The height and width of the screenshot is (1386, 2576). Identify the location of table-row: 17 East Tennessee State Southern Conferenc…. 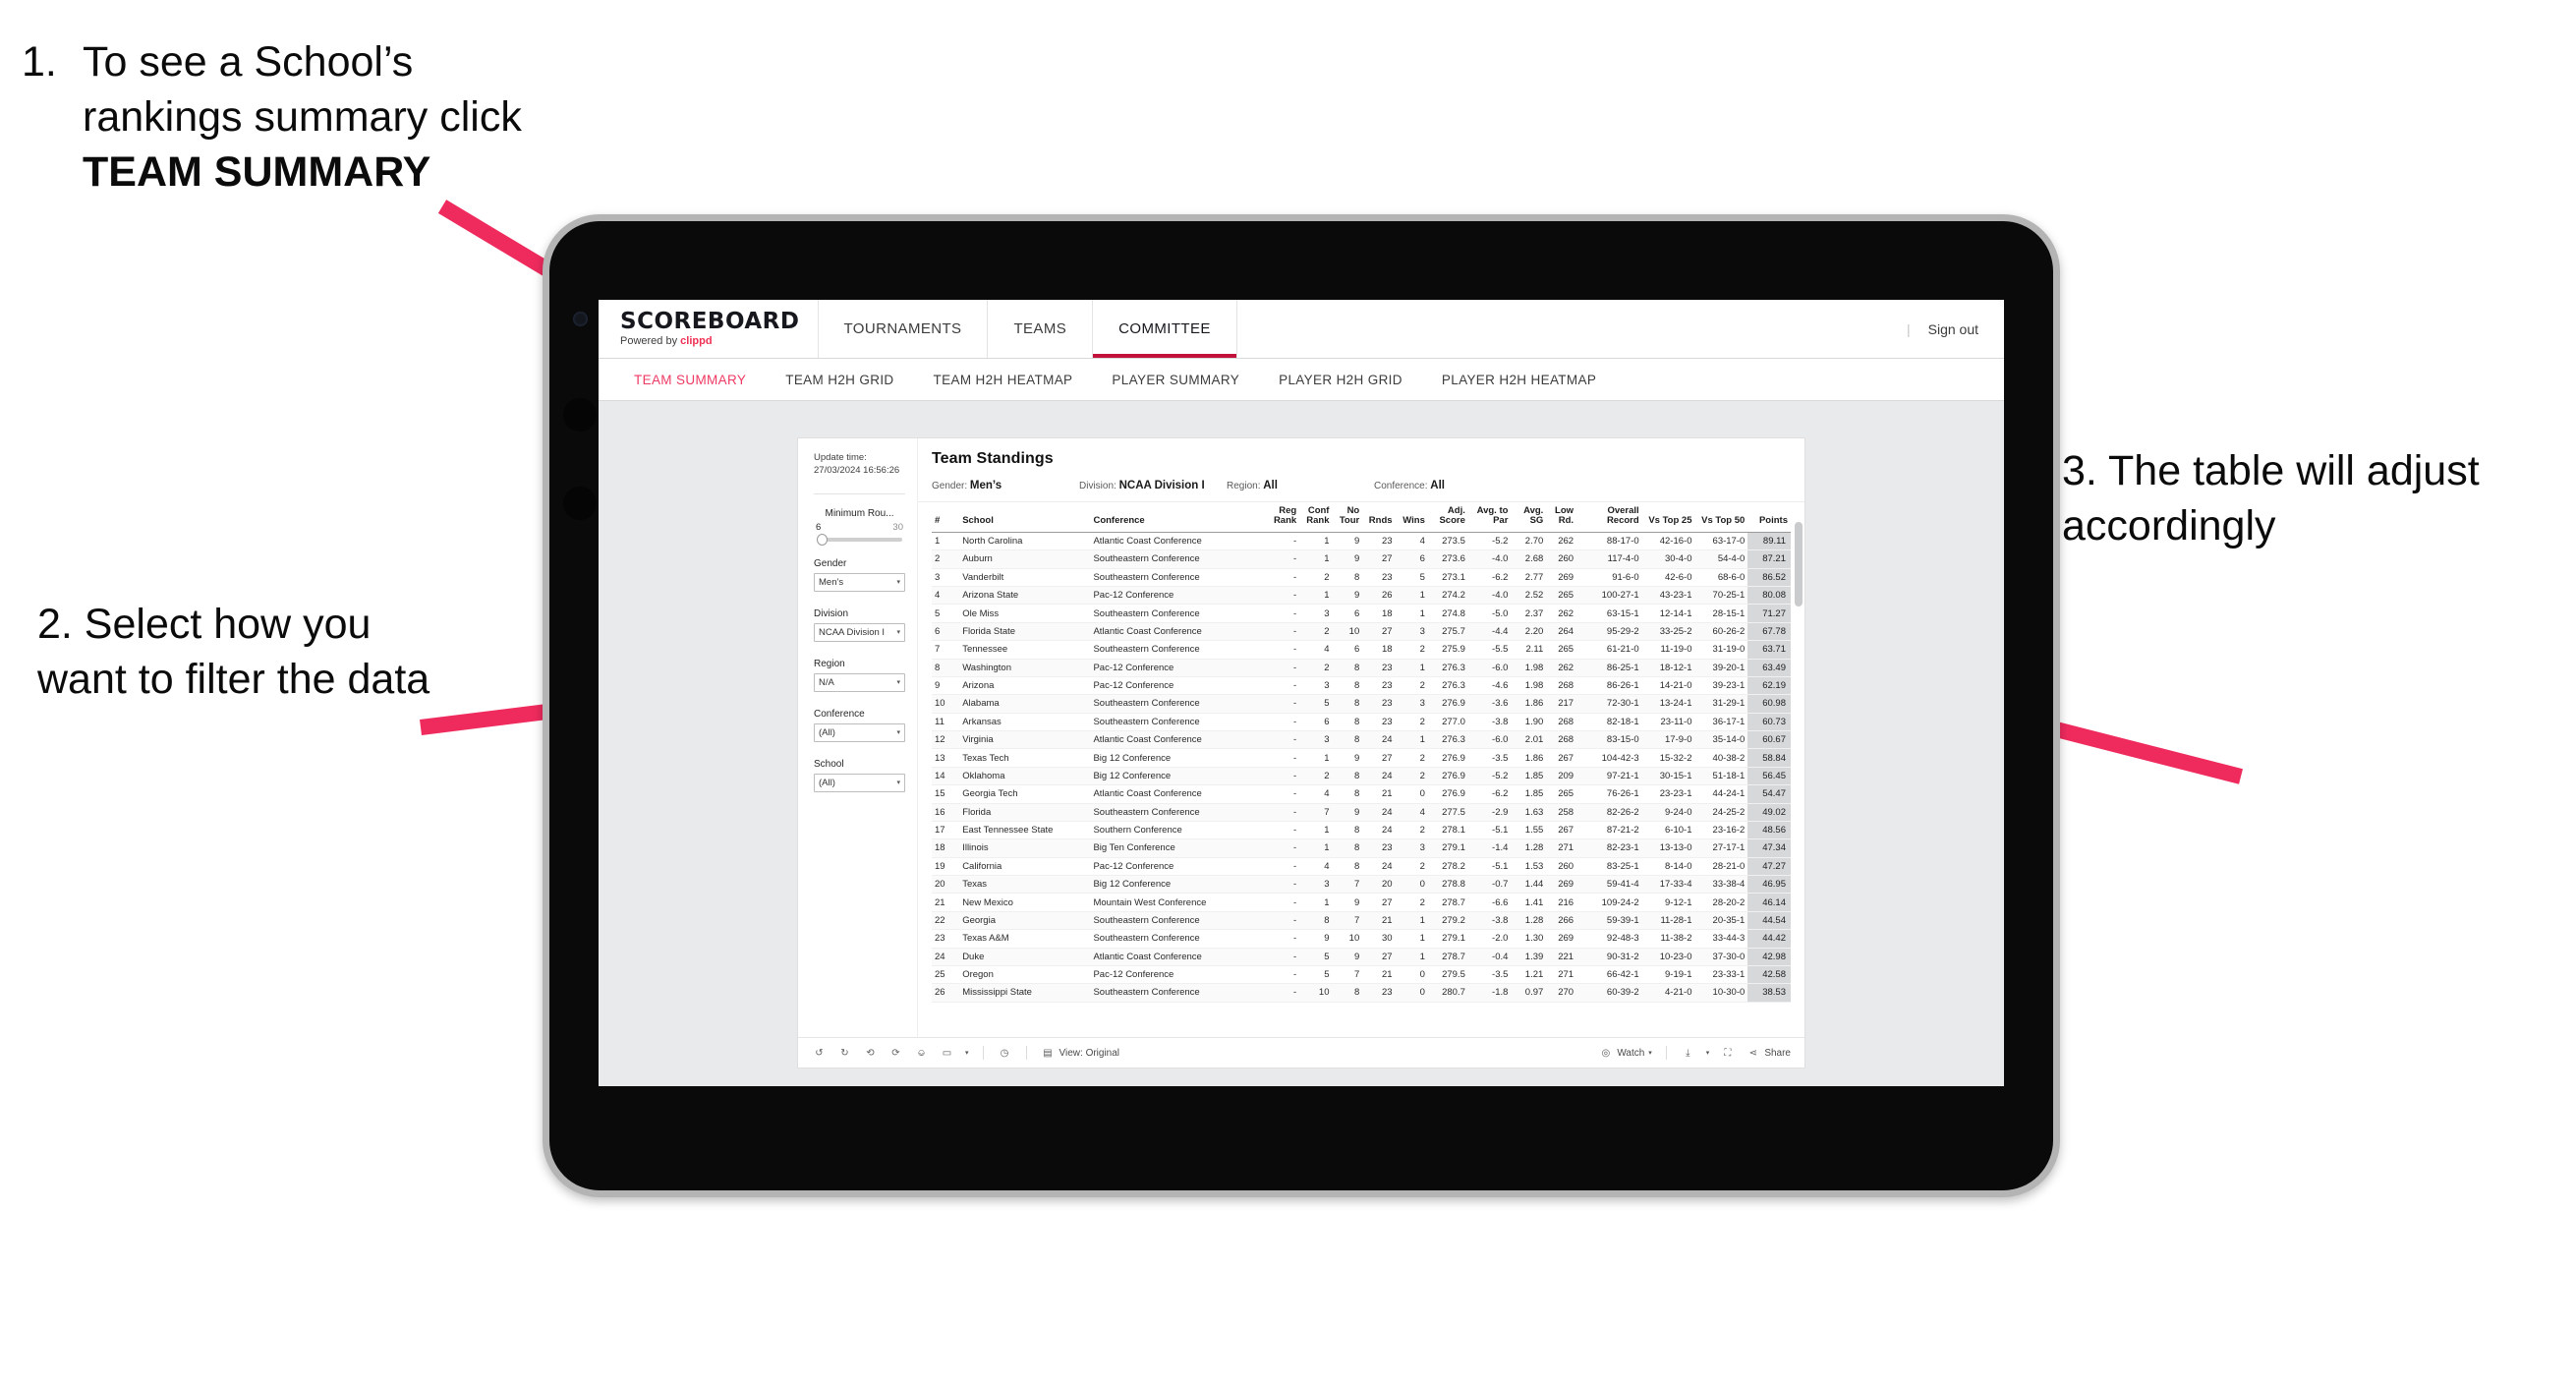
(1362, 830).